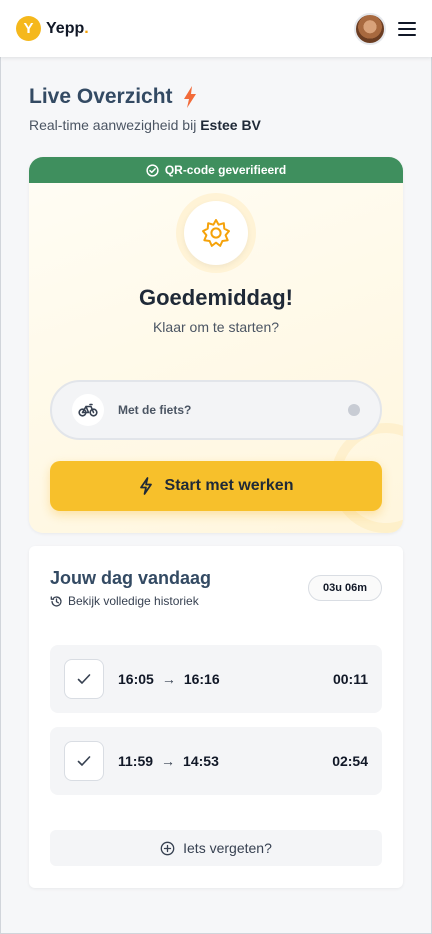 Image resolution: width=432 pixels, height=934 pixels. I want to click on check-circle-icon, so click(152, 170).